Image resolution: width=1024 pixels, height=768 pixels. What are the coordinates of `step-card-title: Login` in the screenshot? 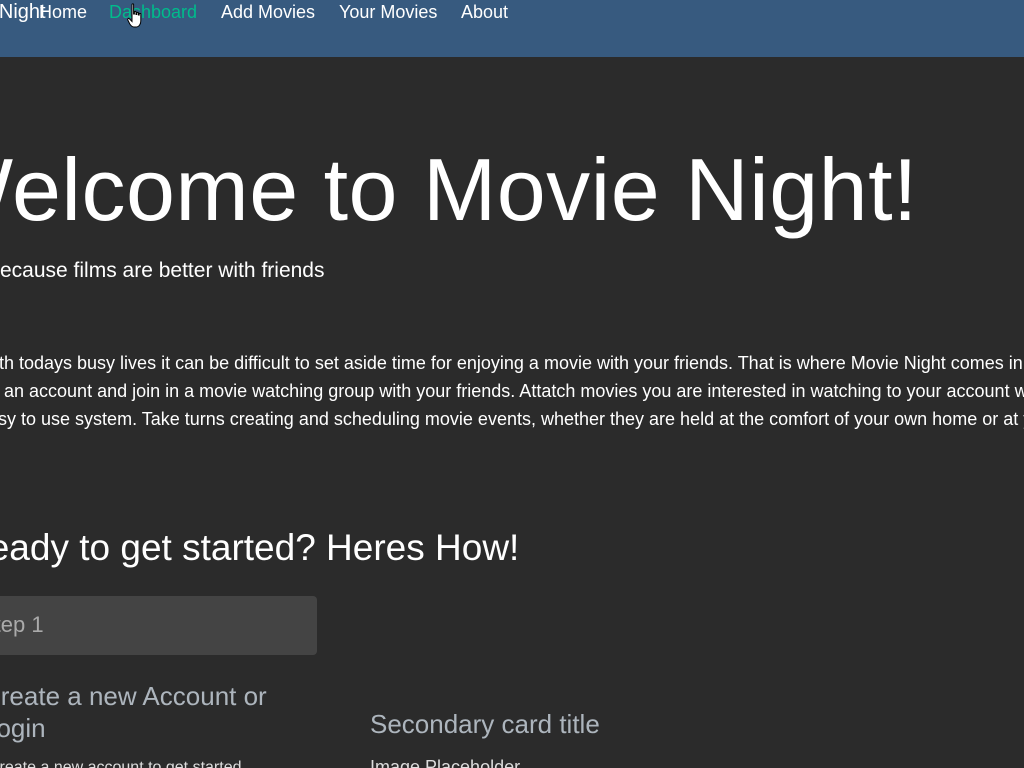 It's located at (23, 728).